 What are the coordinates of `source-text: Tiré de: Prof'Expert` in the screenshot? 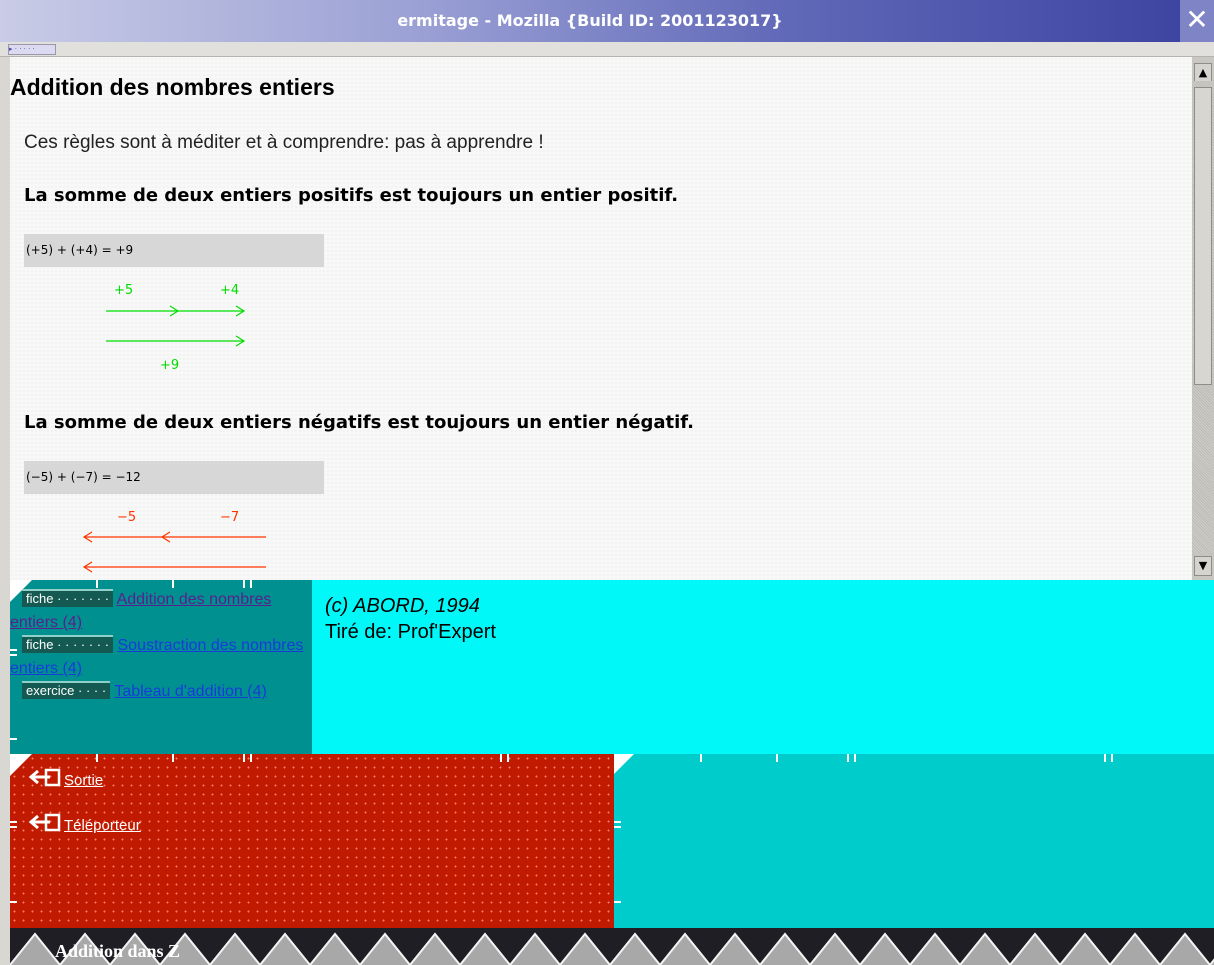 It's located at (410, 632).